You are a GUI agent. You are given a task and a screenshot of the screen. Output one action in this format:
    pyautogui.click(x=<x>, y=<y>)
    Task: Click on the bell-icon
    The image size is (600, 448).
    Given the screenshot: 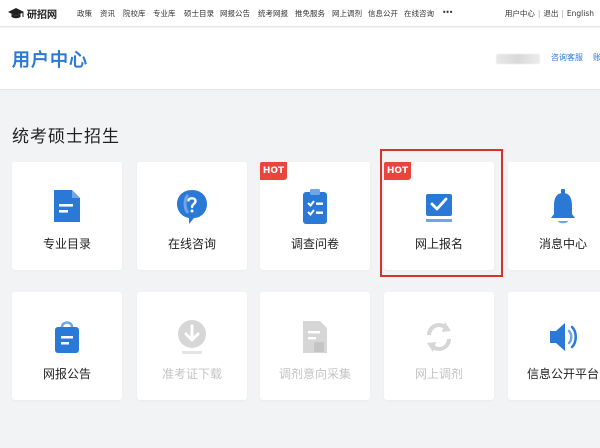 What is the action you would take?
    pyautogui.click(x=554, y=207)
    